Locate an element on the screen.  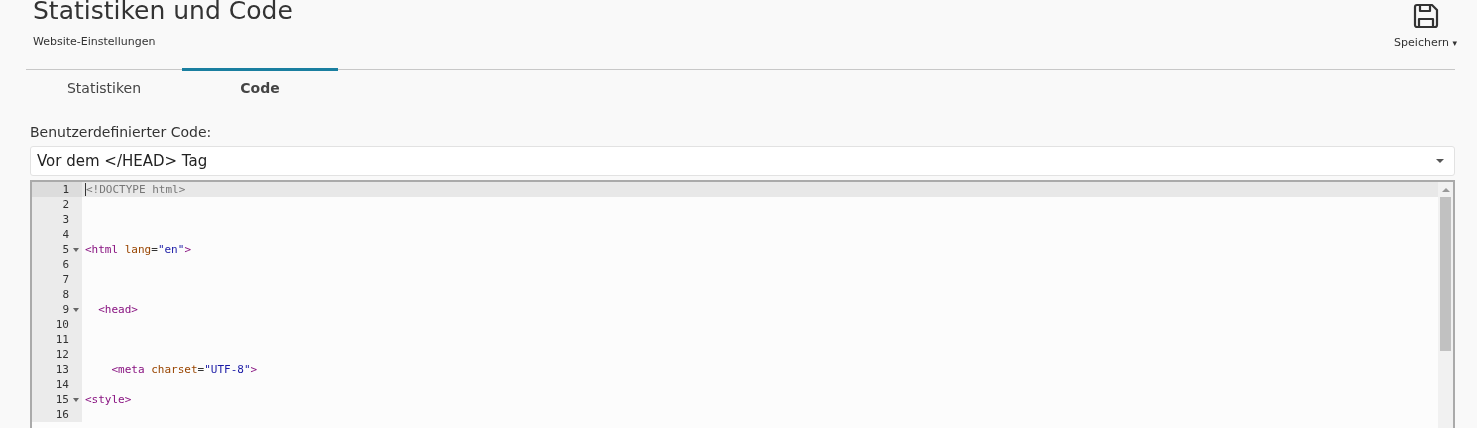
line-number: 8 is located at coordinates (65, 294).